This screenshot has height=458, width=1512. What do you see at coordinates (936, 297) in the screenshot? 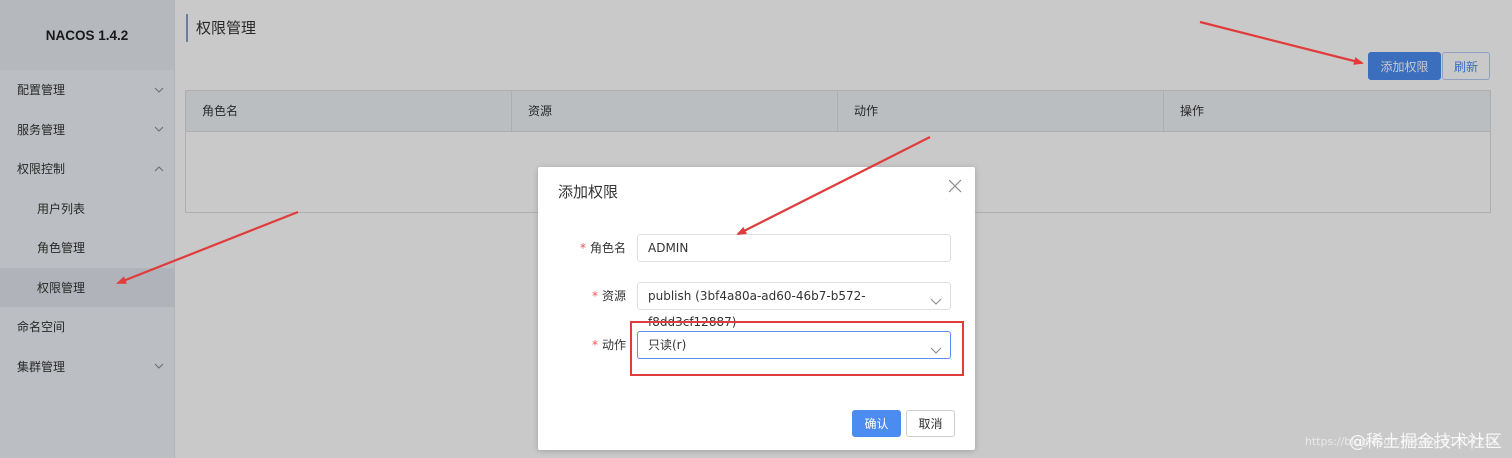
I see `chevron-down-icon` at bounding box center [936, 297].